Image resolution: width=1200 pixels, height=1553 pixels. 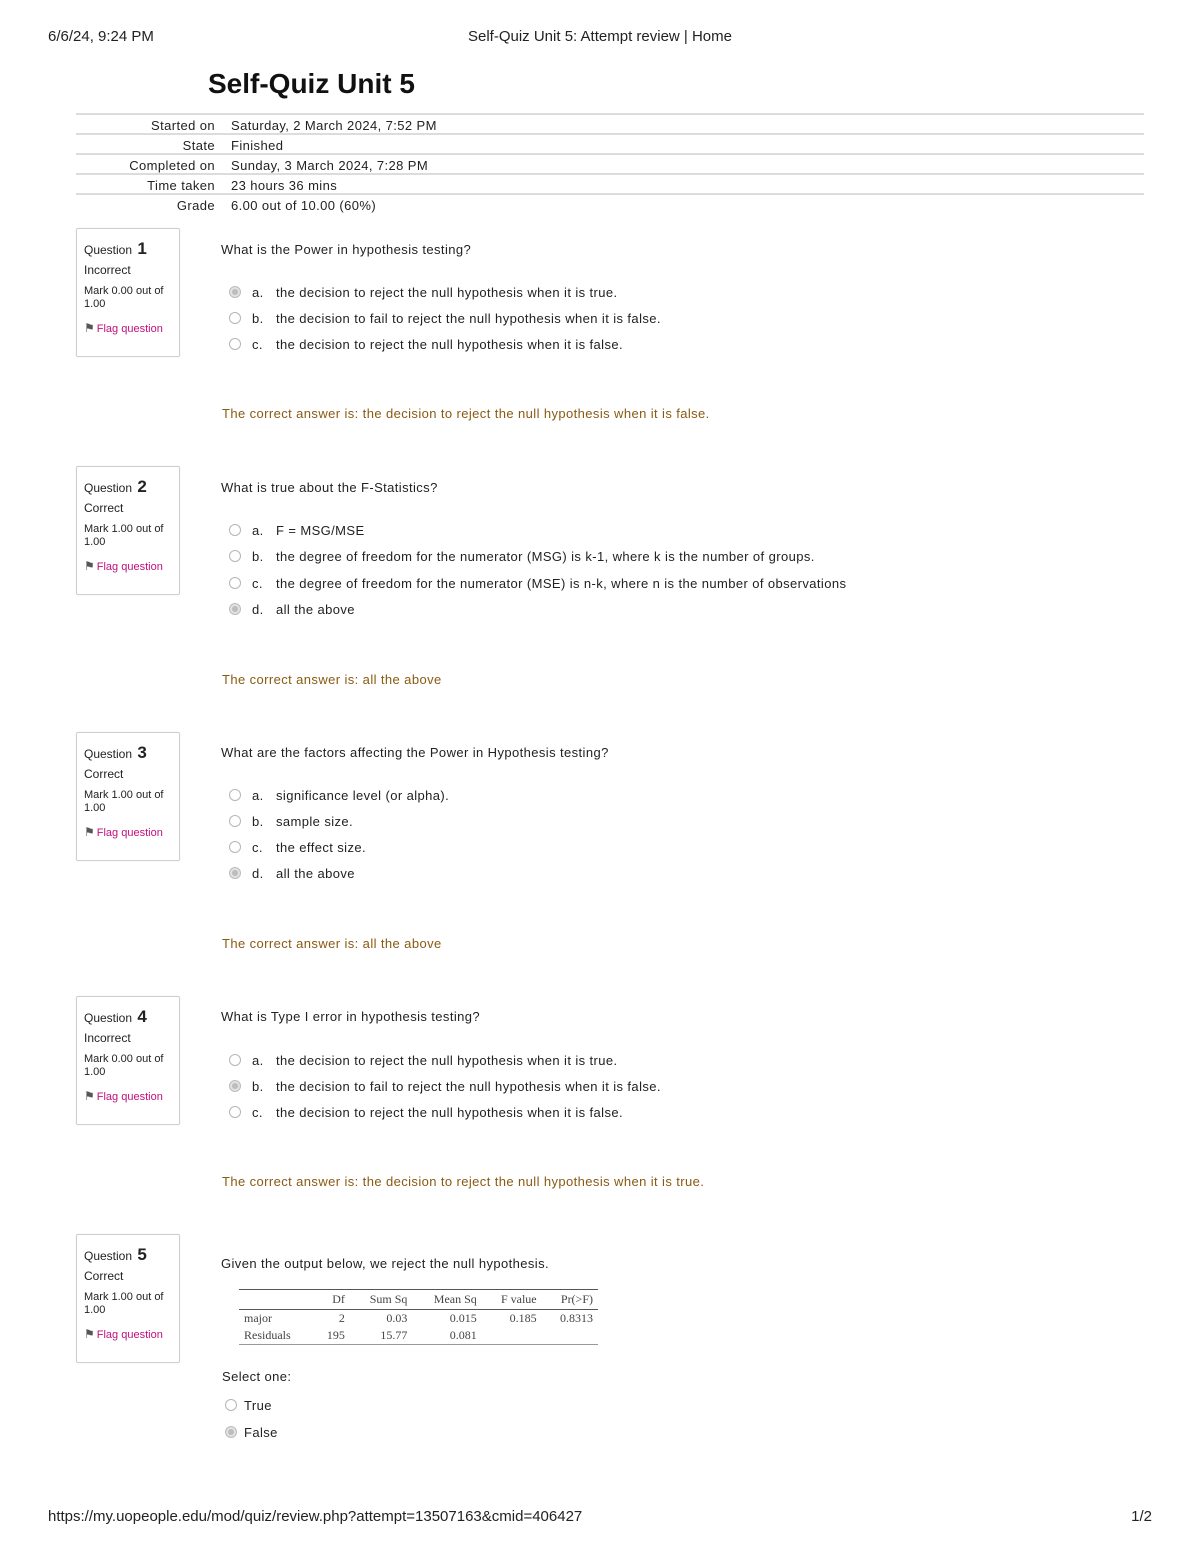 What do you see at coordinates (447, 1299) in the screenshot?
I see `column-header: Mean Sq` at bounding box center [447, 1299].